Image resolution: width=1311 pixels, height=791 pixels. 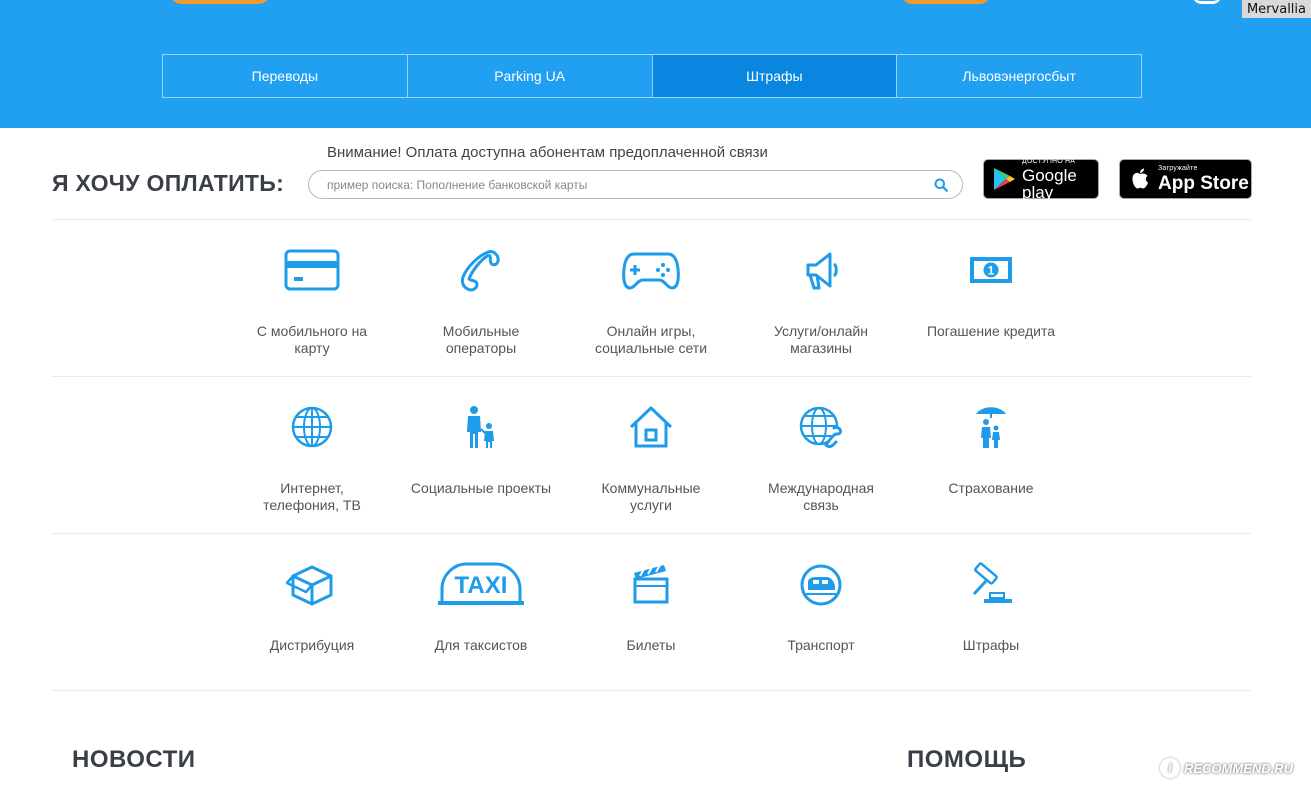 I want to click on clapperboard-icon, so click(x=651, y=584).